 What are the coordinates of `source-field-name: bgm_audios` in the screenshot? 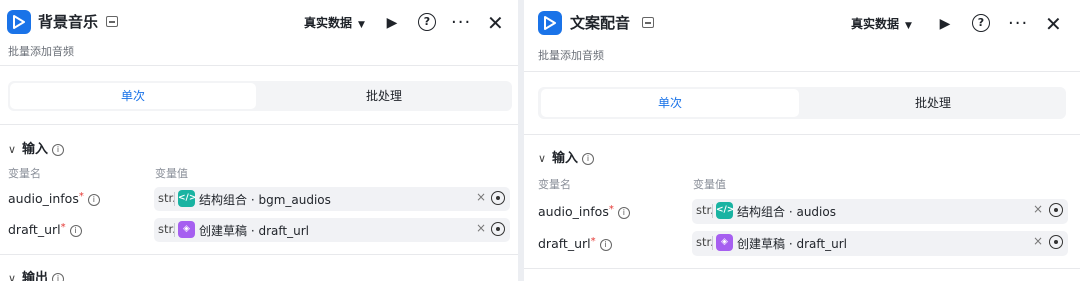 It's located at (294, 200).